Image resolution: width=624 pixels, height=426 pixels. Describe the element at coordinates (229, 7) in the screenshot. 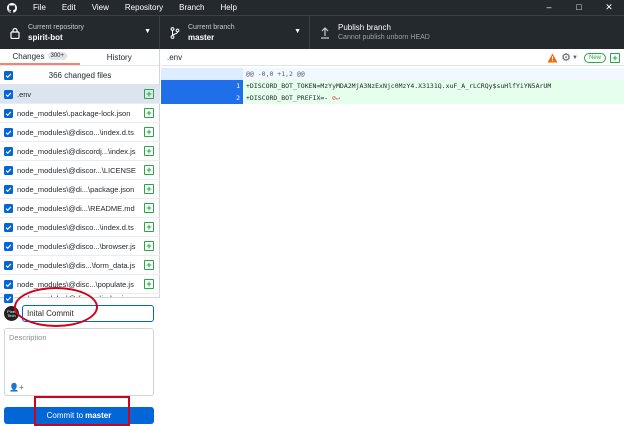

I see `menu-help: Help` at that location.